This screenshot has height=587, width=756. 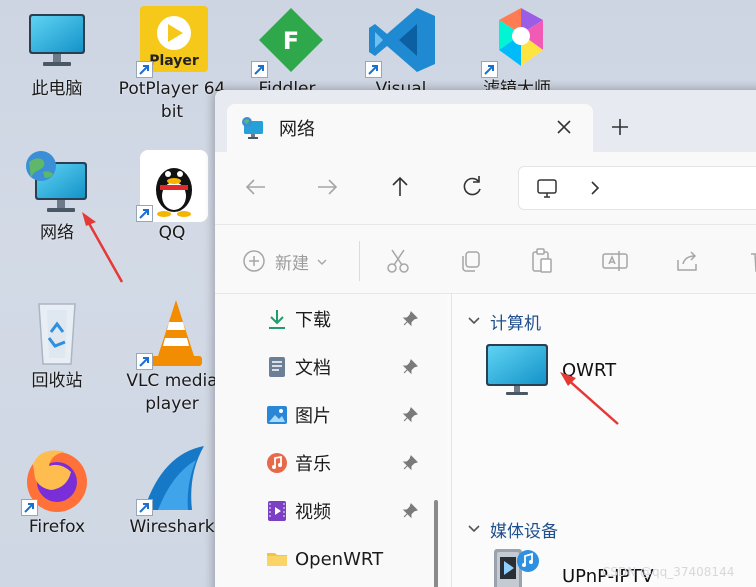 I want to click on pictures-icon, so click(x=277, y=415).